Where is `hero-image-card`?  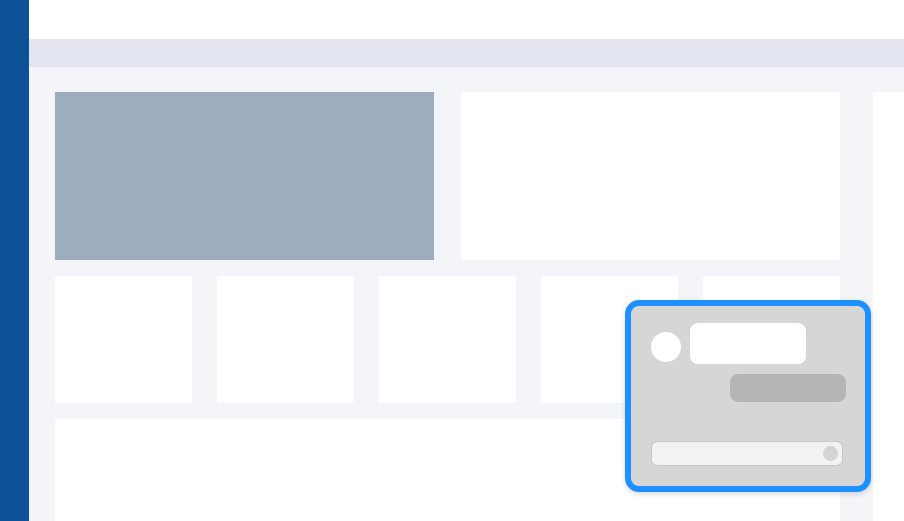
hero-image-card is located at coordinates (244, 176).